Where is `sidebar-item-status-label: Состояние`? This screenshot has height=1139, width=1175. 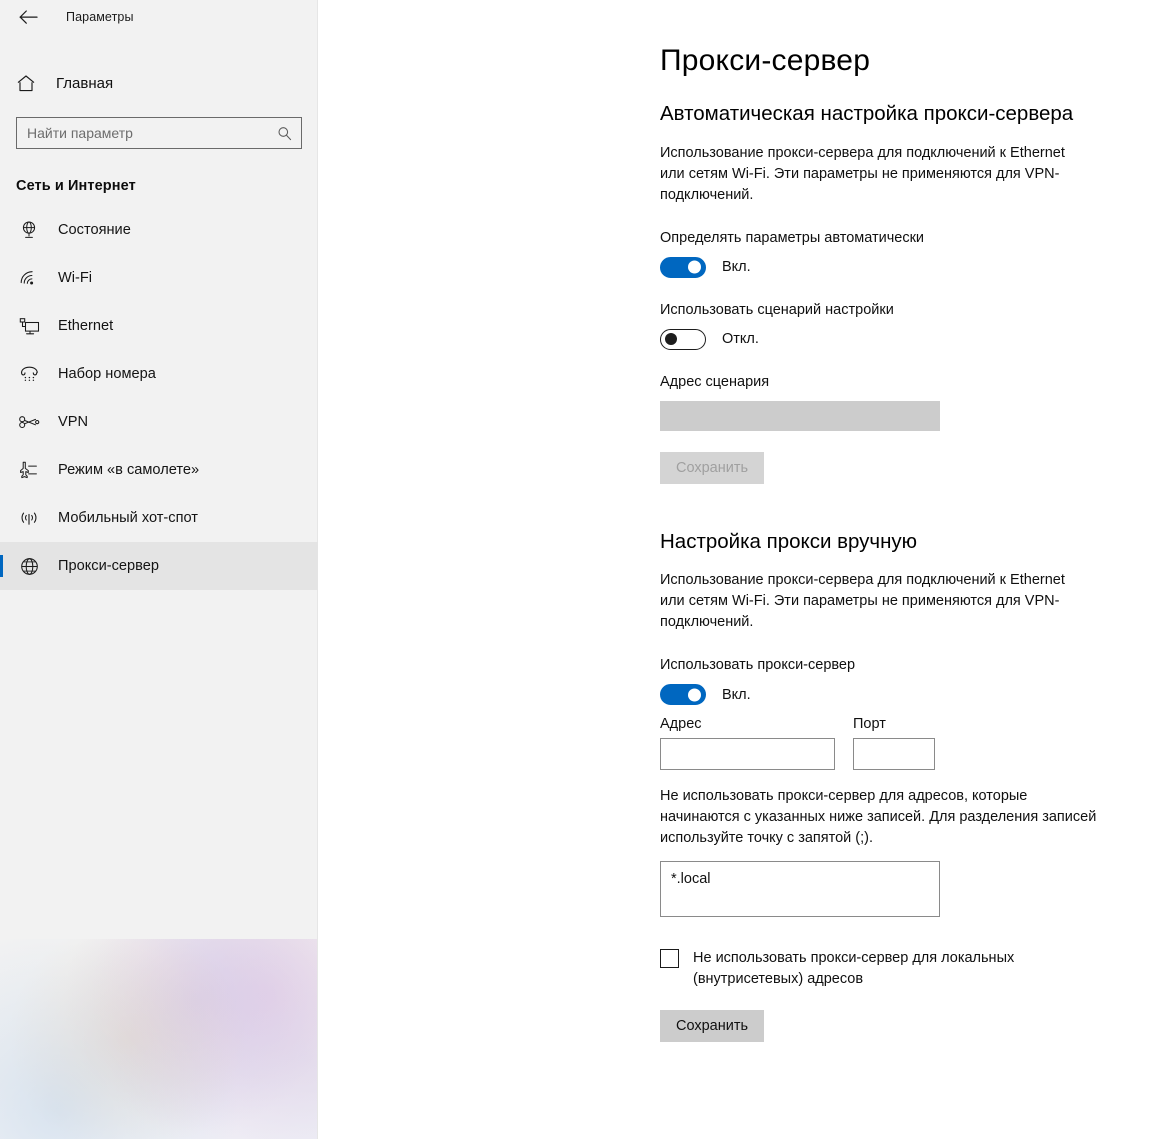 sidebar-item-status-label: Состояние is located at coordinates (94, 230).